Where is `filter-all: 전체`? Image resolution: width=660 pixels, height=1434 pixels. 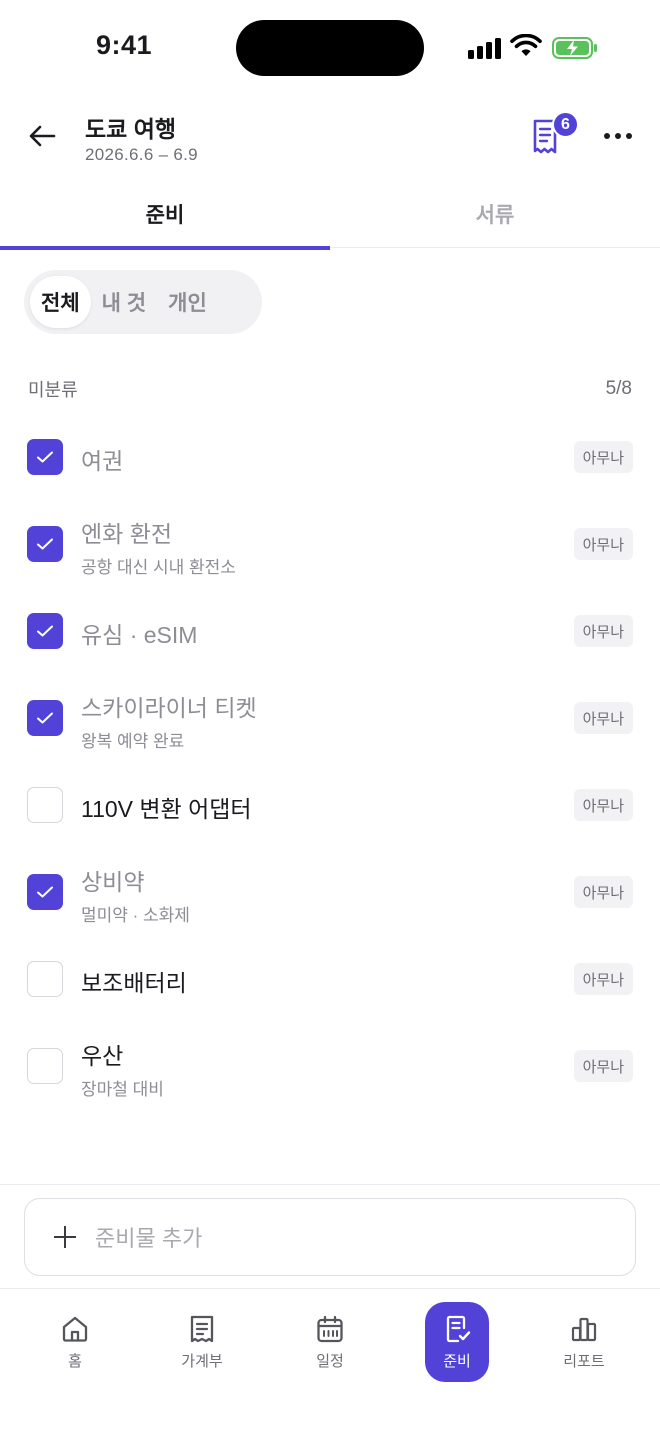
filter-all: 전체 is located at coordinates (60, 302).